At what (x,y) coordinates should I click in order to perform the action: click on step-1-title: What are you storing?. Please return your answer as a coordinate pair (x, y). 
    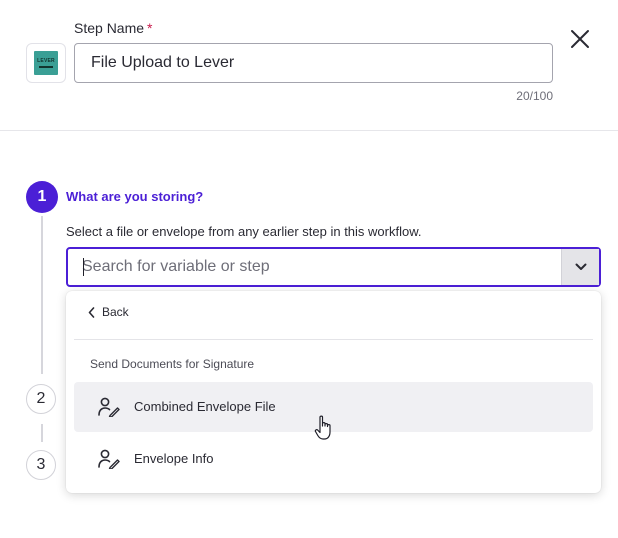
    Looking at the image, I should click on (135, 196).